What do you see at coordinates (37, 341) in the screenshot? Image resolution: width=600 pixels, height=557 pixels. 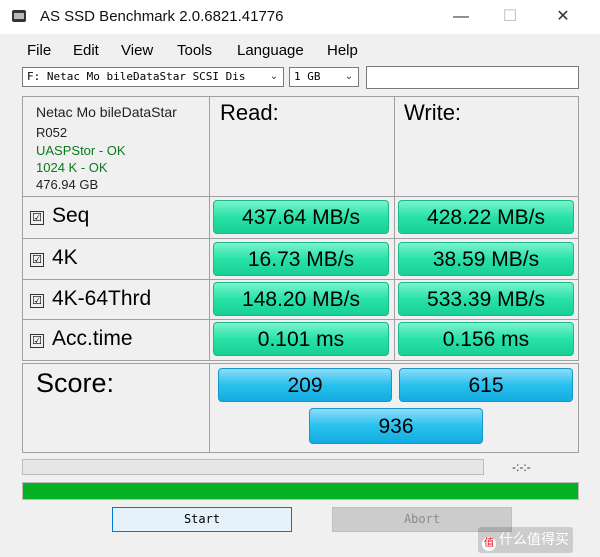 I see `acctime-checkbox: ☑` at bounding box center [37, 341].